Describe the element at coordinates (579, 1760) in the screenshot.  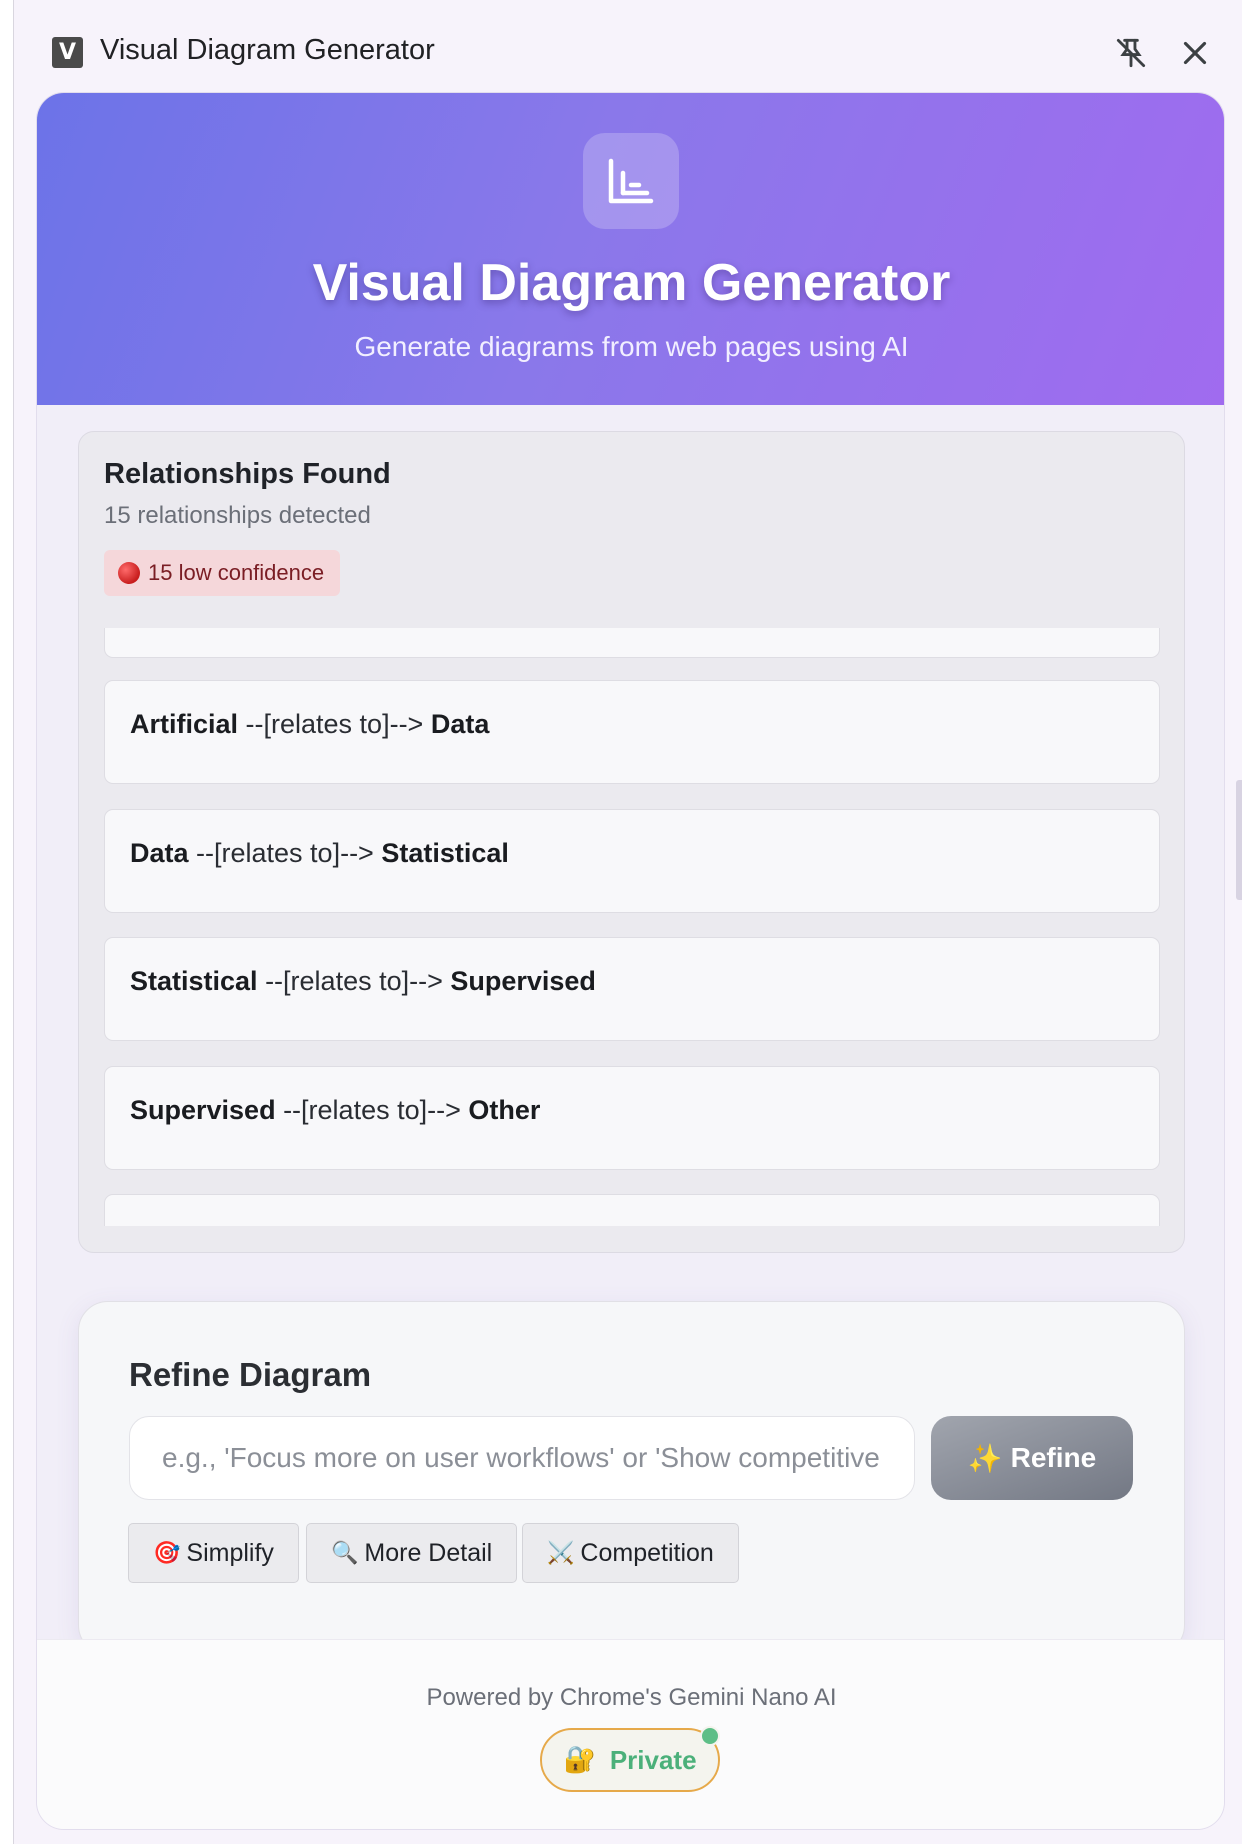
I see `lock-icon: 🔐` at that location.